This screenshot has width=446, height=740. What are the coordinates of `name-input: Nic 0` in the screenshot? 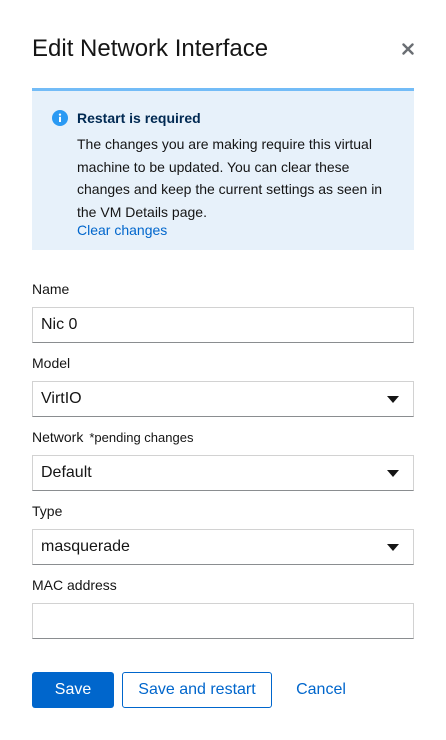 It's located at (223, 325).